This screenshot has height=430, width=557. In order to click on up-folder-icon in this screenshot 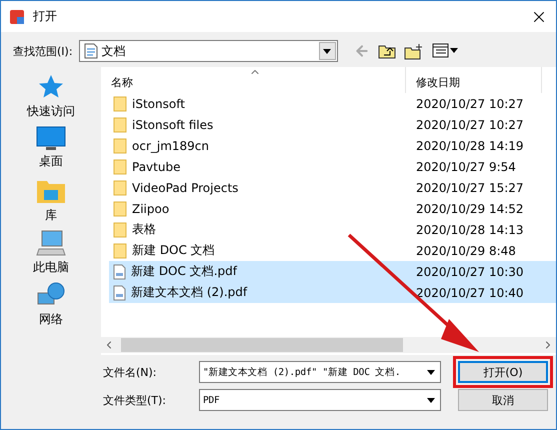, I will do `click(387, 51)`.